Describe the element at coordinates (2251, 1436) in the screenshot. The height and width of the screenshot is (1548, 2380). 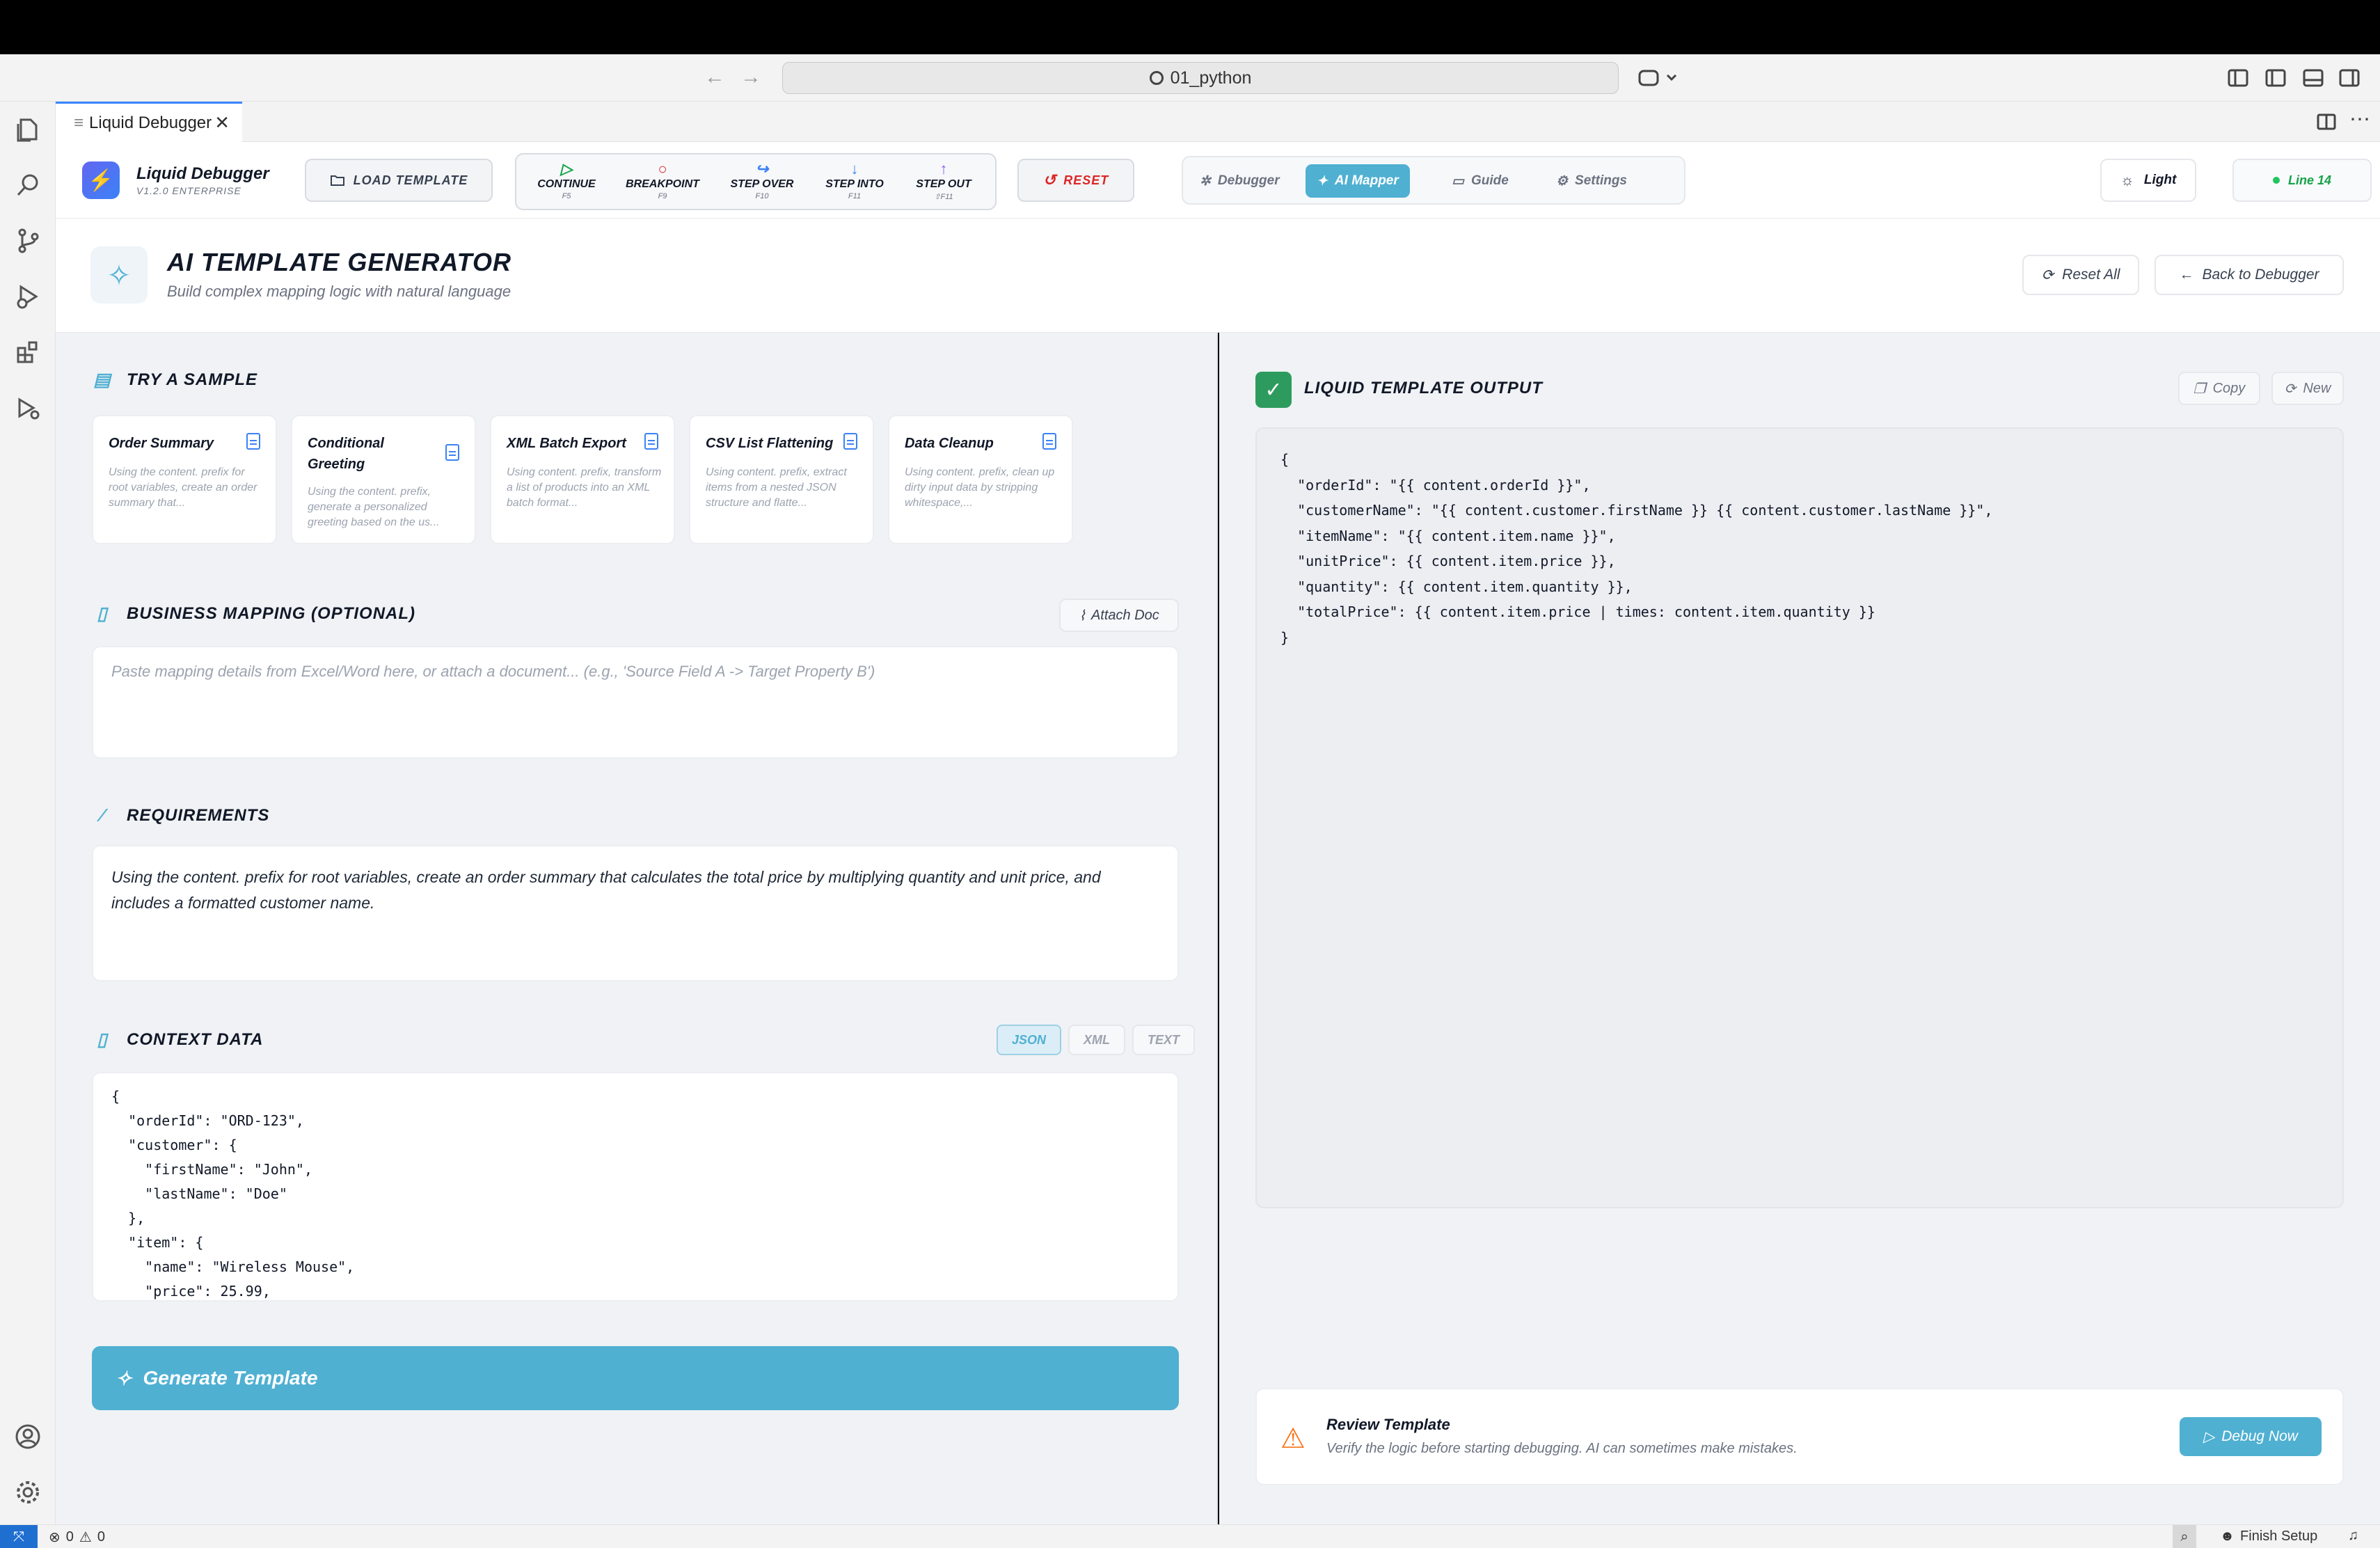
I see `debug-now-button: ▷ Debug Now` at that location.